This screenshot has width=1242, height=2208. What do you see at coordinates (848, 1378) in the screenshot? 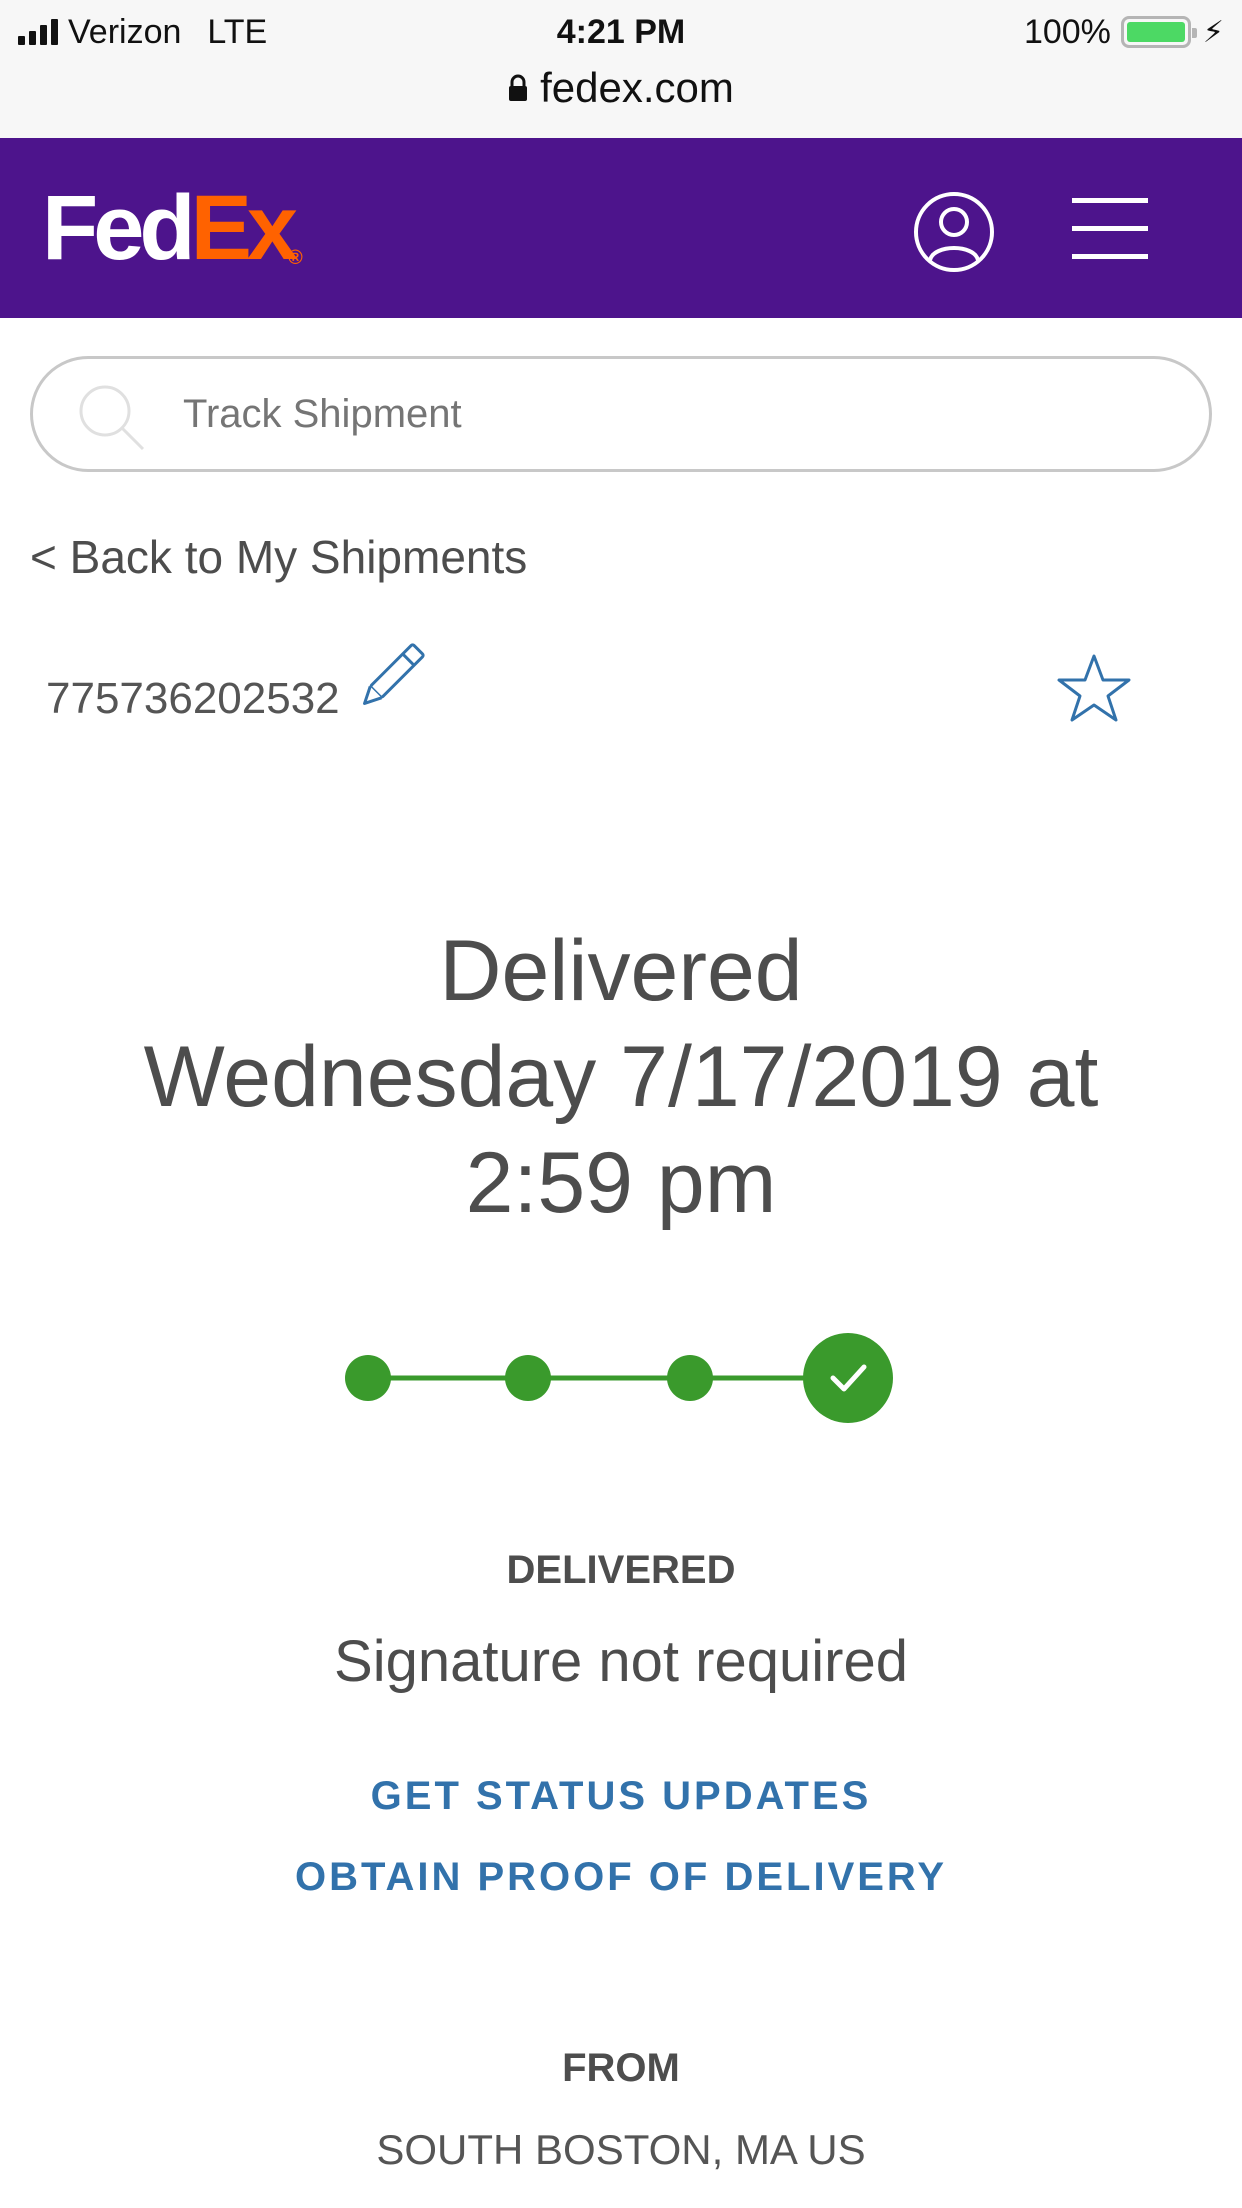
I see `progress-step-final` at bounding box center [848, 1378].